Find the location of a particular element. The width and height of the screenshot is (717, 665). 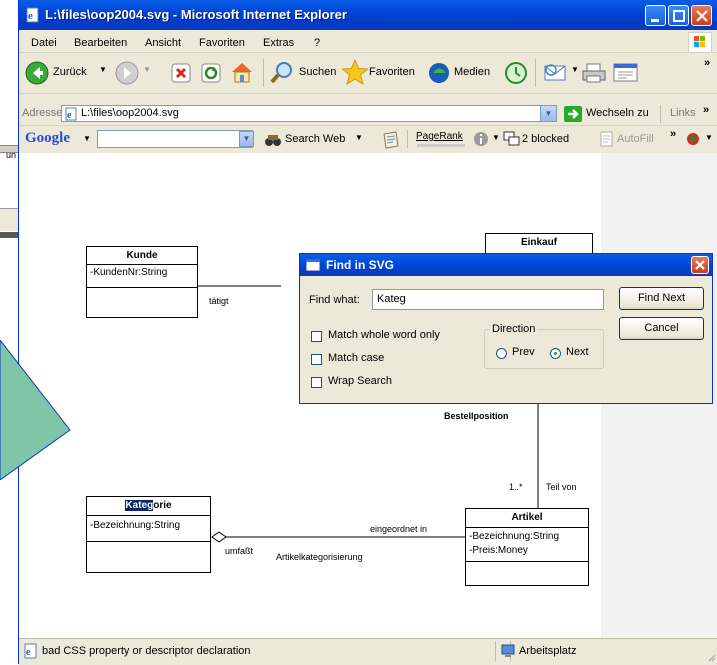

close-icon is located at coordinates (702, 16).